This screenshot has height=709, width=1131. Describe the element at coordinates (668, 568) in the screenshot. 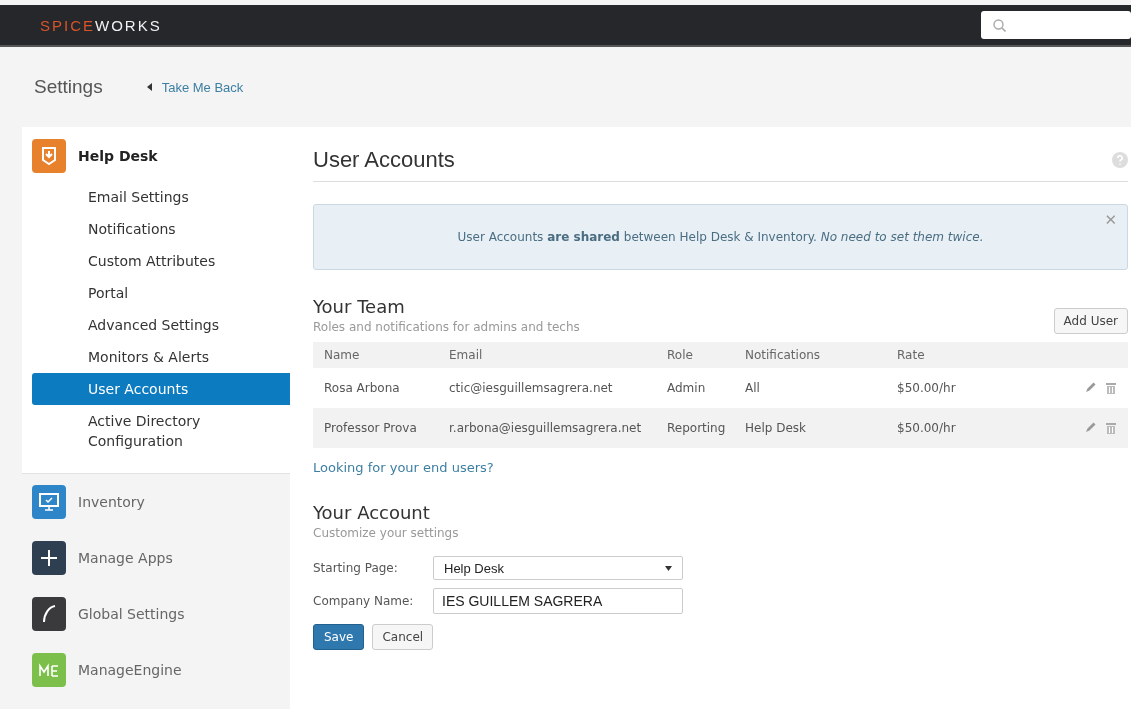

I see `dropdown-caret-icon` at that location.